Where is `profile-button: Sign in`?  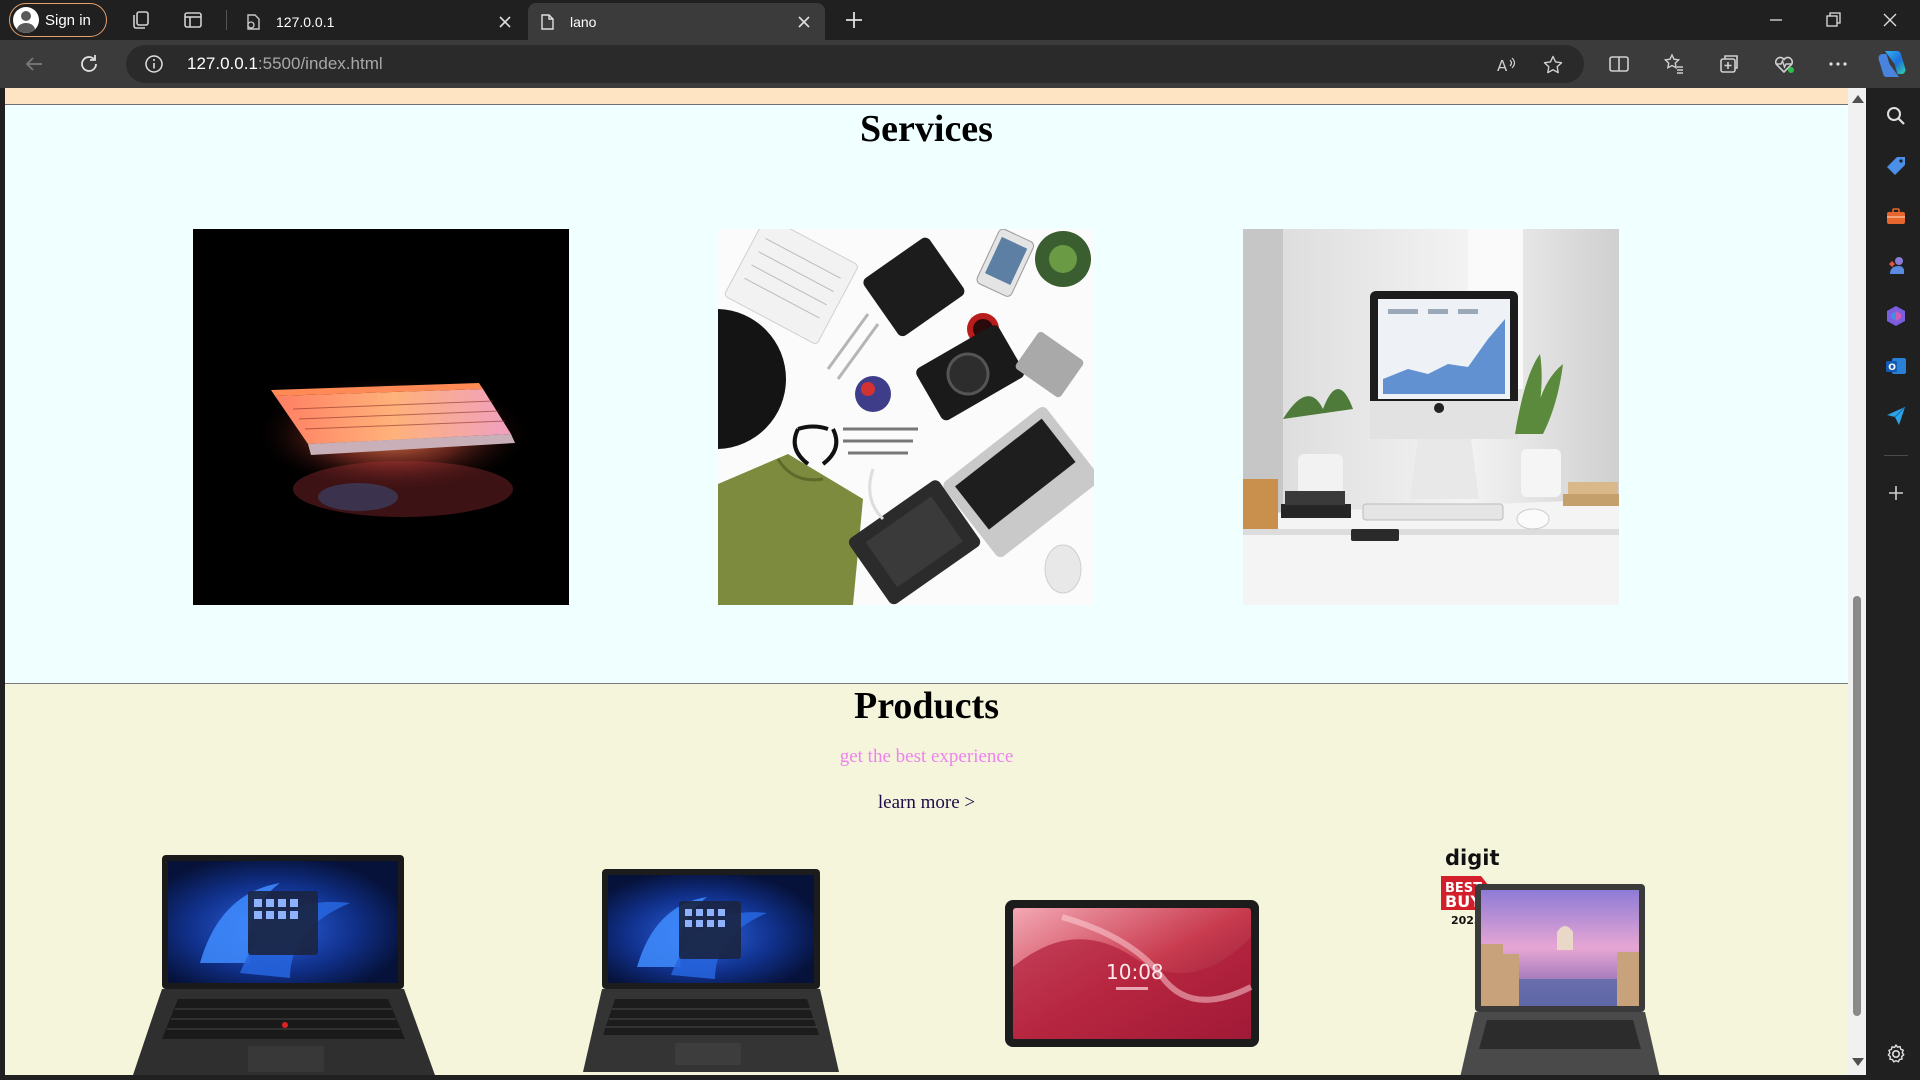
profile-button: Sign in is located at coordinates (58, 20).